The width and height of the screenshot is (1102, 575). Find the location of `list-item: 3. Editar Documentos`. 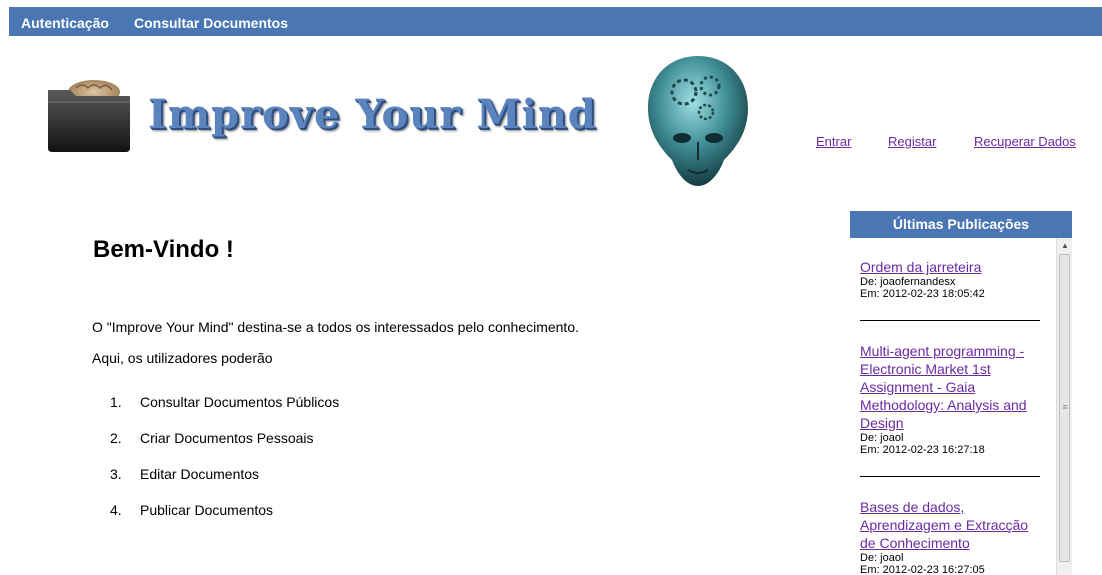

list-item: 3. Editar Documentos is located at coordinates (224, 484).